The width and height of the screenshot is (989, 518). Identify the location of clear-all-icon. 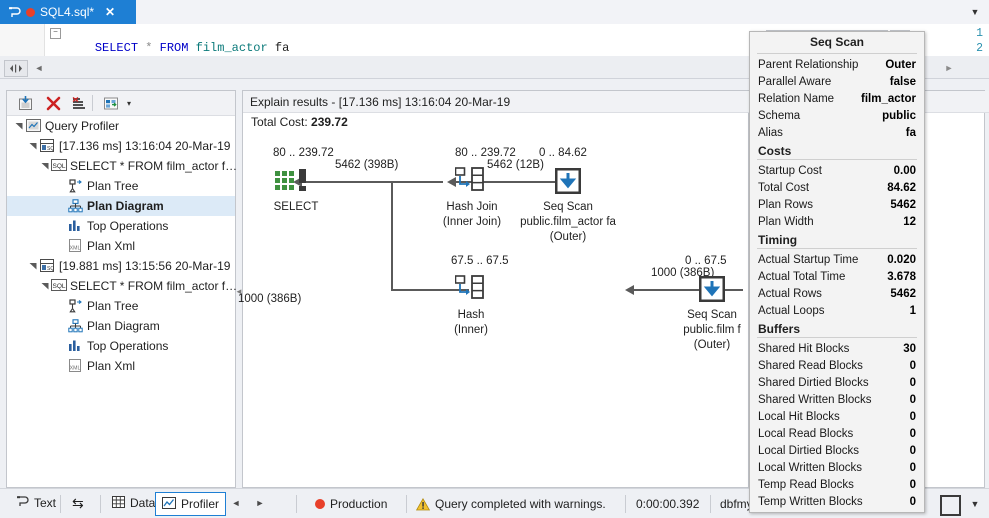
(79, 103).